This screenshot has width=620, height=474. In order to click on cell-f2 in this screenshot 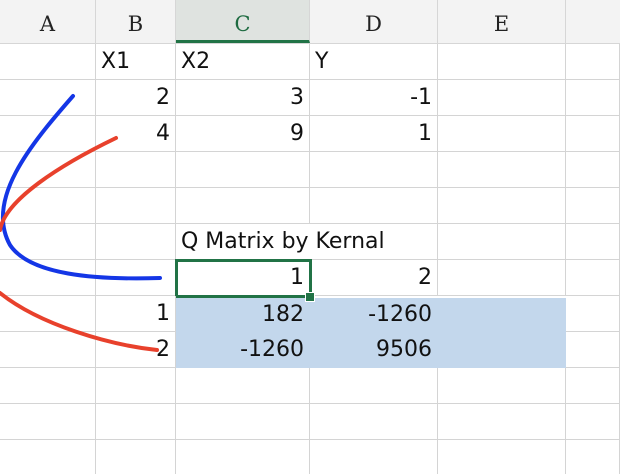, I will do `click(593, 98)`.